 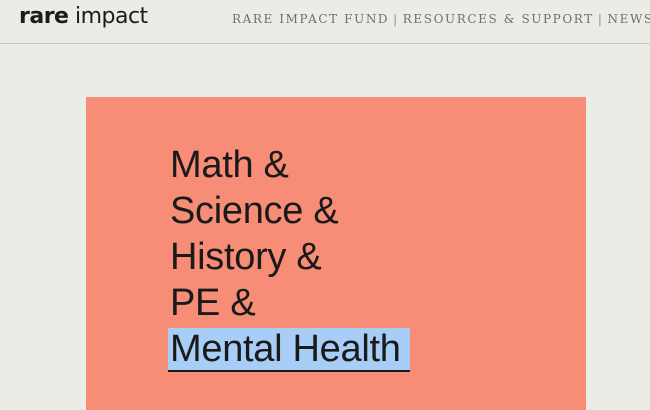 What do you see at coordinates (498, 19) in the screenshot?
I see `nav-link-resources-support: RESOURCES & SUPPORT` at bounding box center [498, 19].